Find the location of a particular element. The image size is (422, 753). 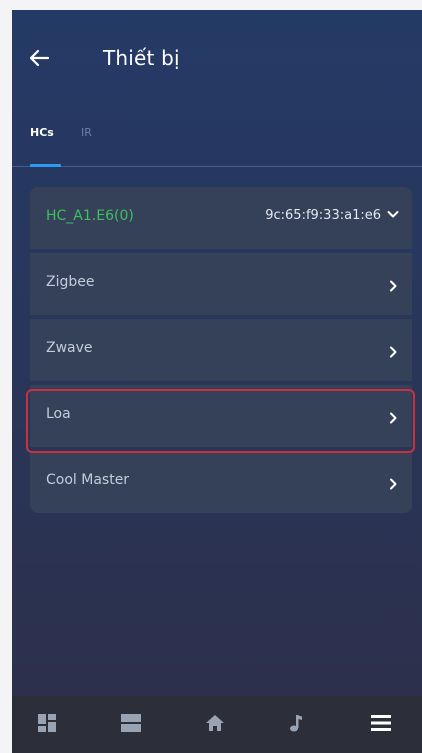

tab-ir: IR is located at coordinates (86, 132).